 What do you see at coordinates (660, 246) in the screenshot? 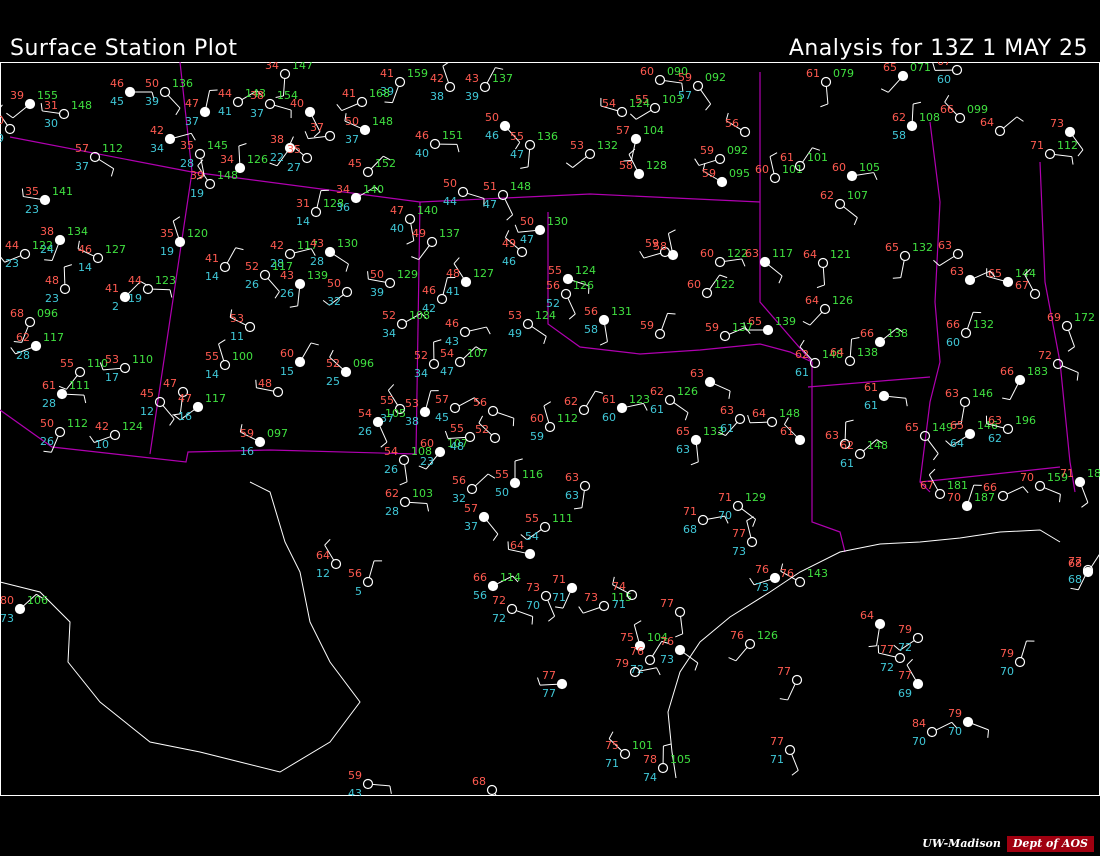
I see `temperature-label: 58` at bounding box center [660, 246].